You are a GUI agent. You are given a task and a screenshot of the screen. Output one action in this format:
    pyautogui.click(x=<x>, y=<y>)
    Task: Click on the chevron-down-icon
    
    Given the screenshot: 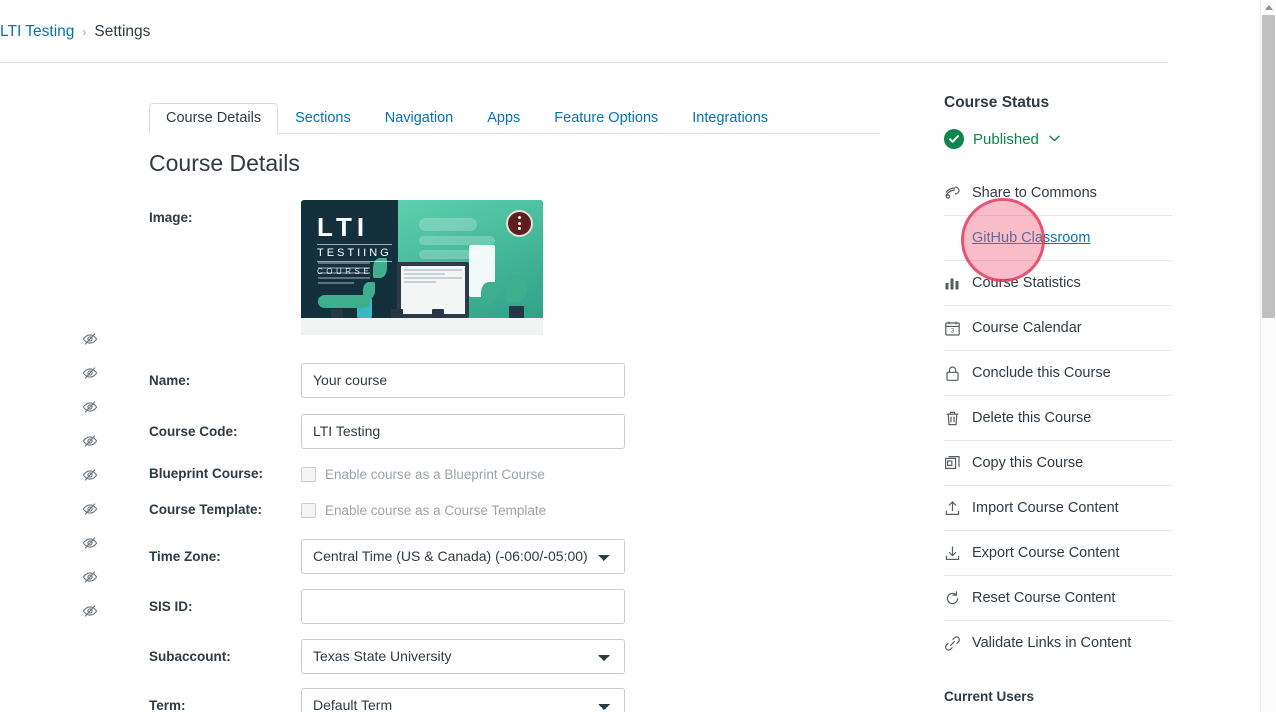 What is the action you would take?
    pyautogui.click(x=1054, y=139)
    